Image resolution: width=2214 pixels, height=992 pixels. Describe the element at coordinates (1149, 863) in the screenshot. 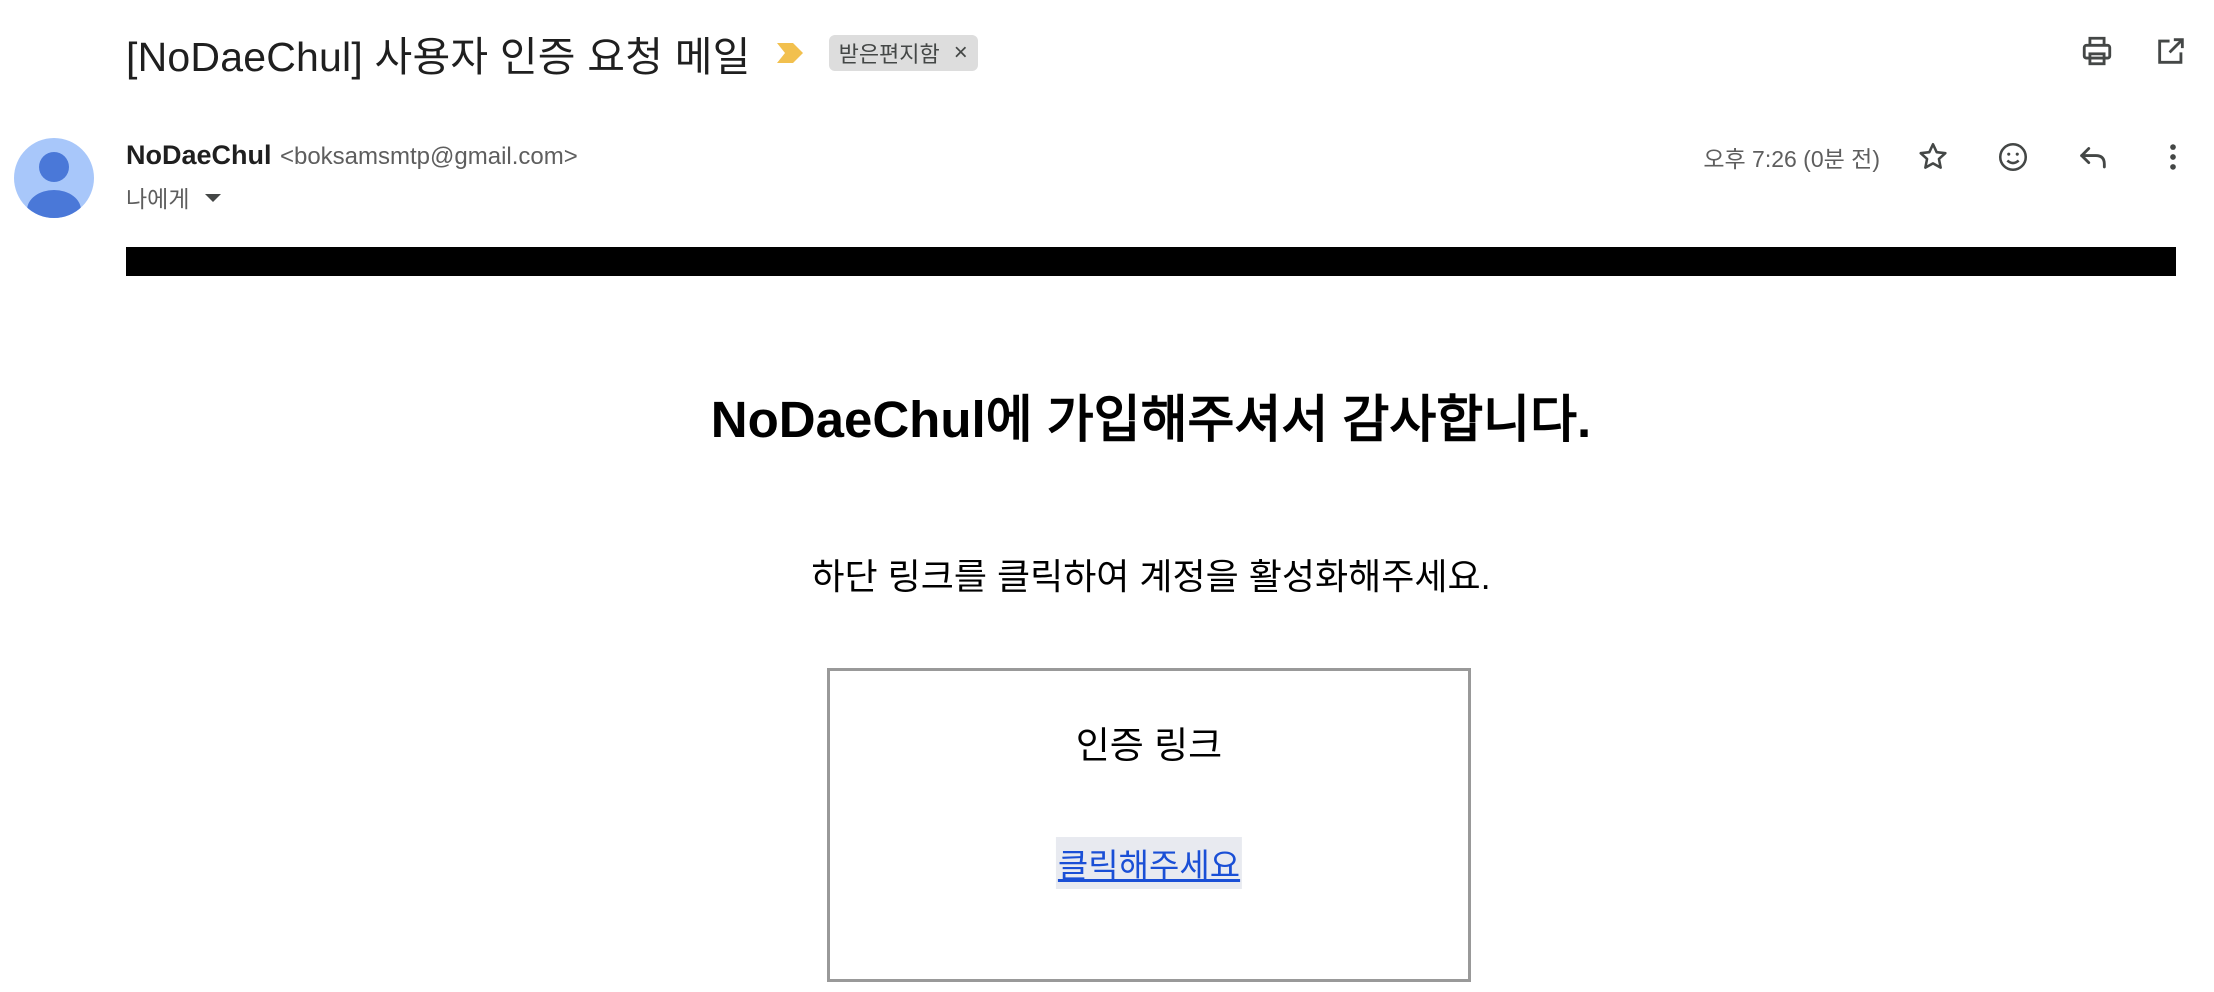

I see `verification-link: 클릭해주세요` at that location.